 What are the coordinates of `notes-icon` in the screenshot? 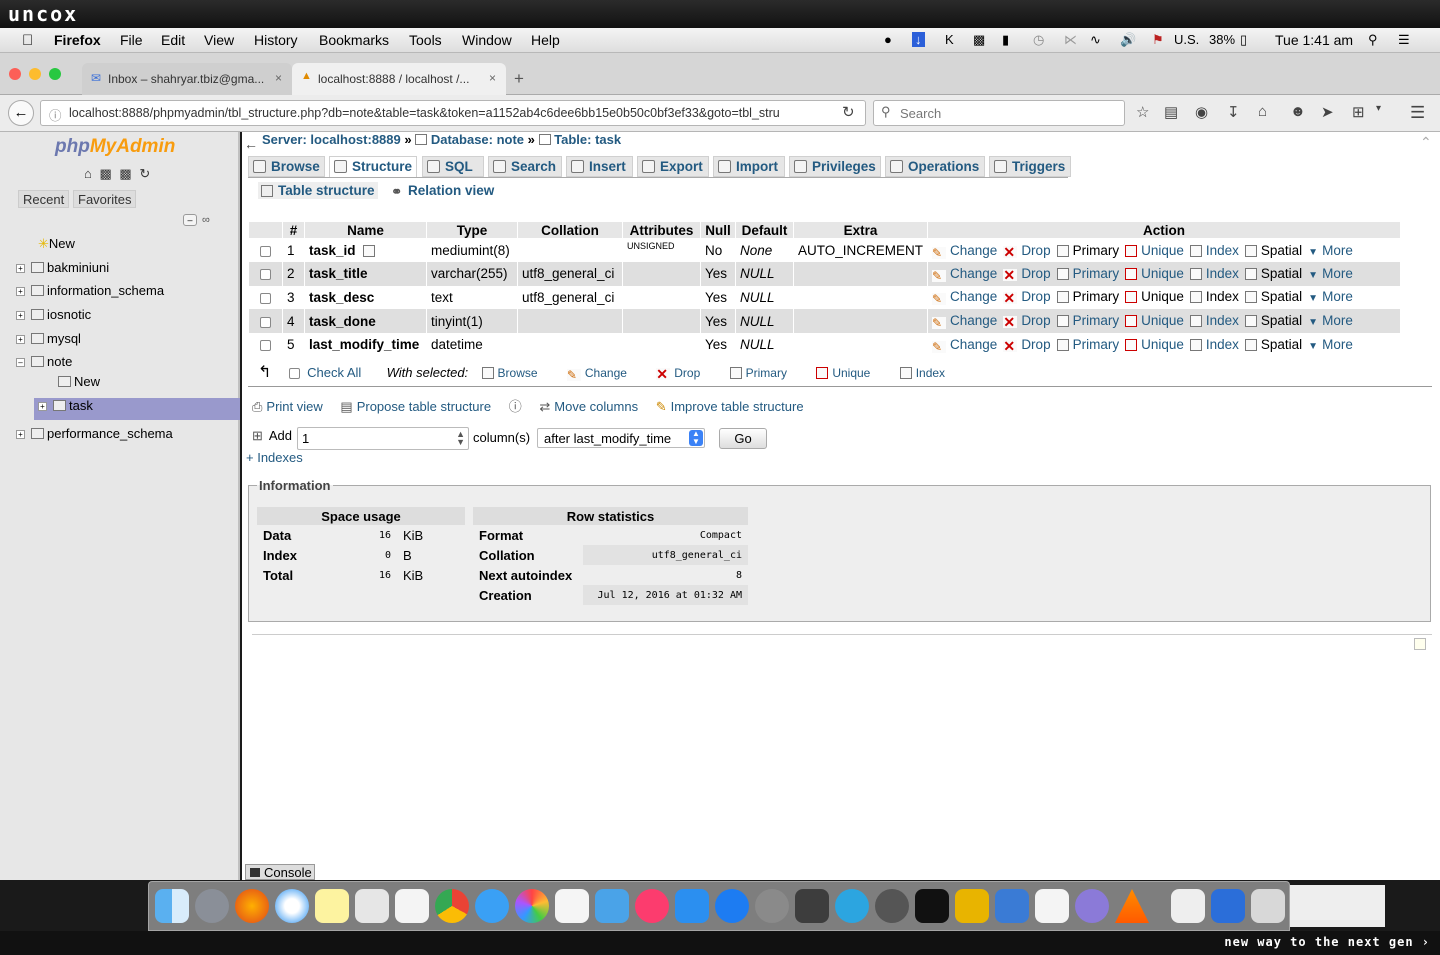 It's located at (332, 906).